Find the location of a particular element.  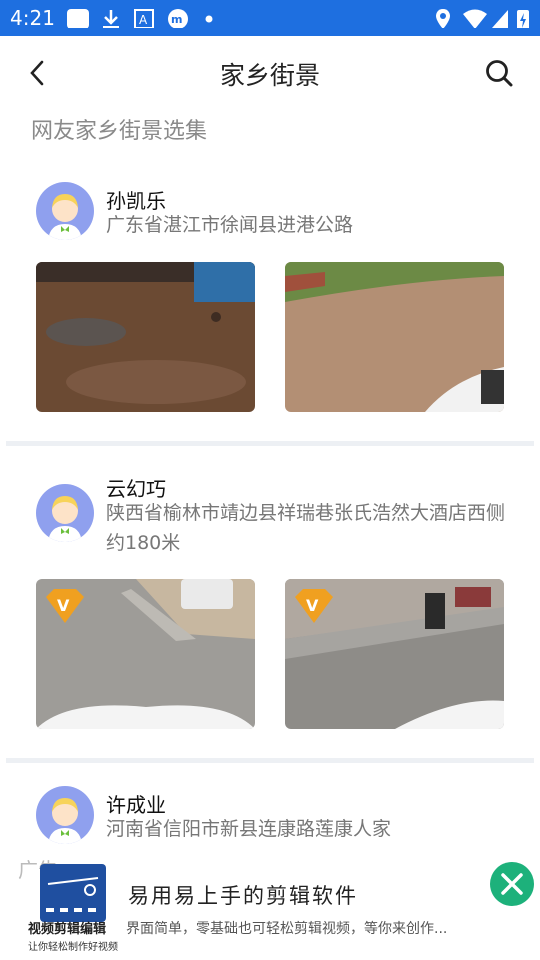

ad-logo-subtitle: 让你轻松制作好视频 is located at coordinates (73, 947).